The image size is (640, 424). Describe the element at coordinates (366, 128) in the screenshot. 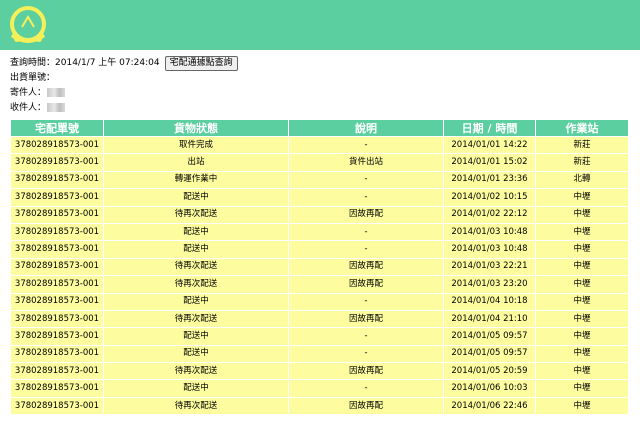

I see `column-header-description: 說明` at that location.